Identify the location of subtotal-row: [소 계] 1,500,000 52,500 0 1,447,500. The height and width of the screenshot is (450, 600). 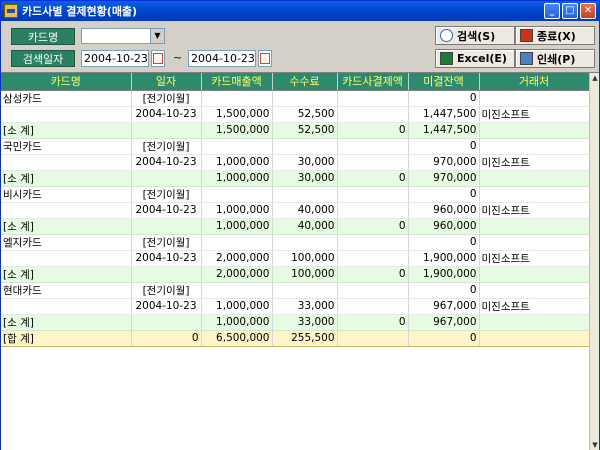
(295, 130).